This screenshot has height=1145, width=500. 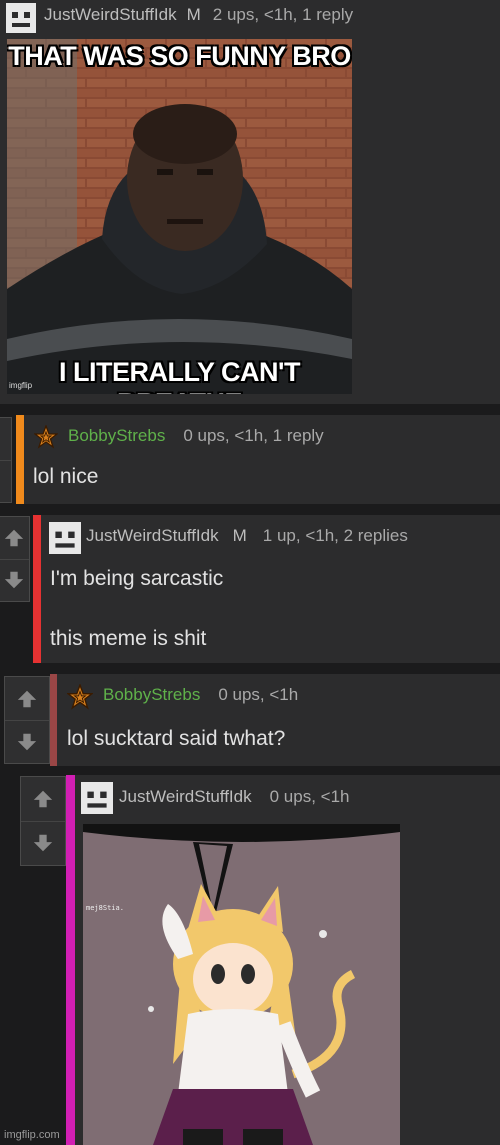 I want to click on comment-stats: 2 ups, <1h, 1 reply, so click(x=283, y=14).